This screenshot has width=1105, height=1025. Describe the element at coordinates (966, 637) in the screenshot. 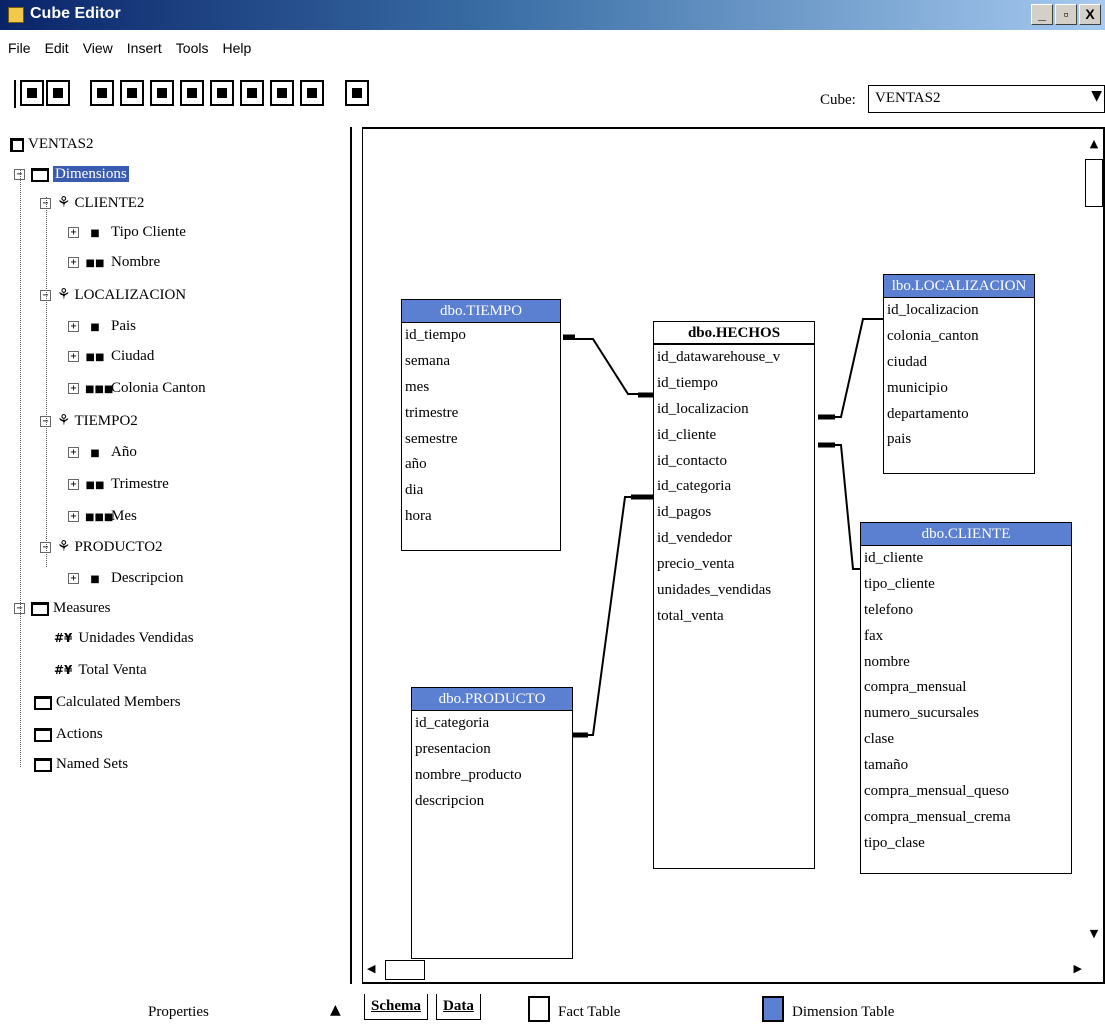

I see `table-field: fax` at that location.